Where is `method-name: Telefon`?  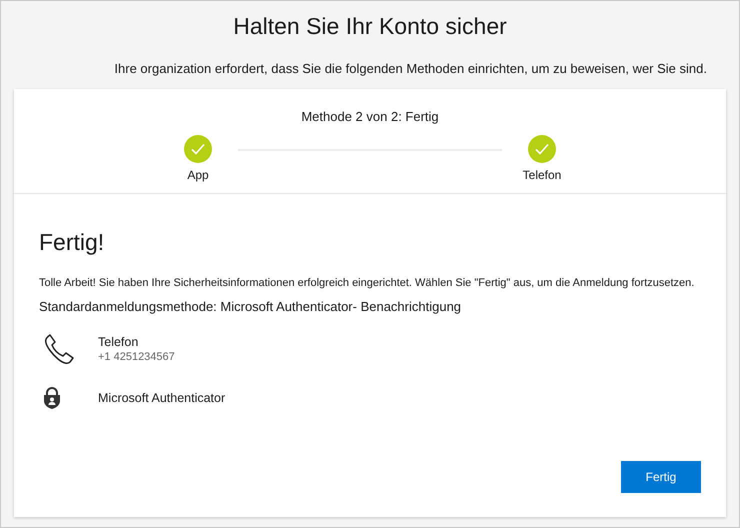
method-name: Telefon is located at coordinates (119, 342).